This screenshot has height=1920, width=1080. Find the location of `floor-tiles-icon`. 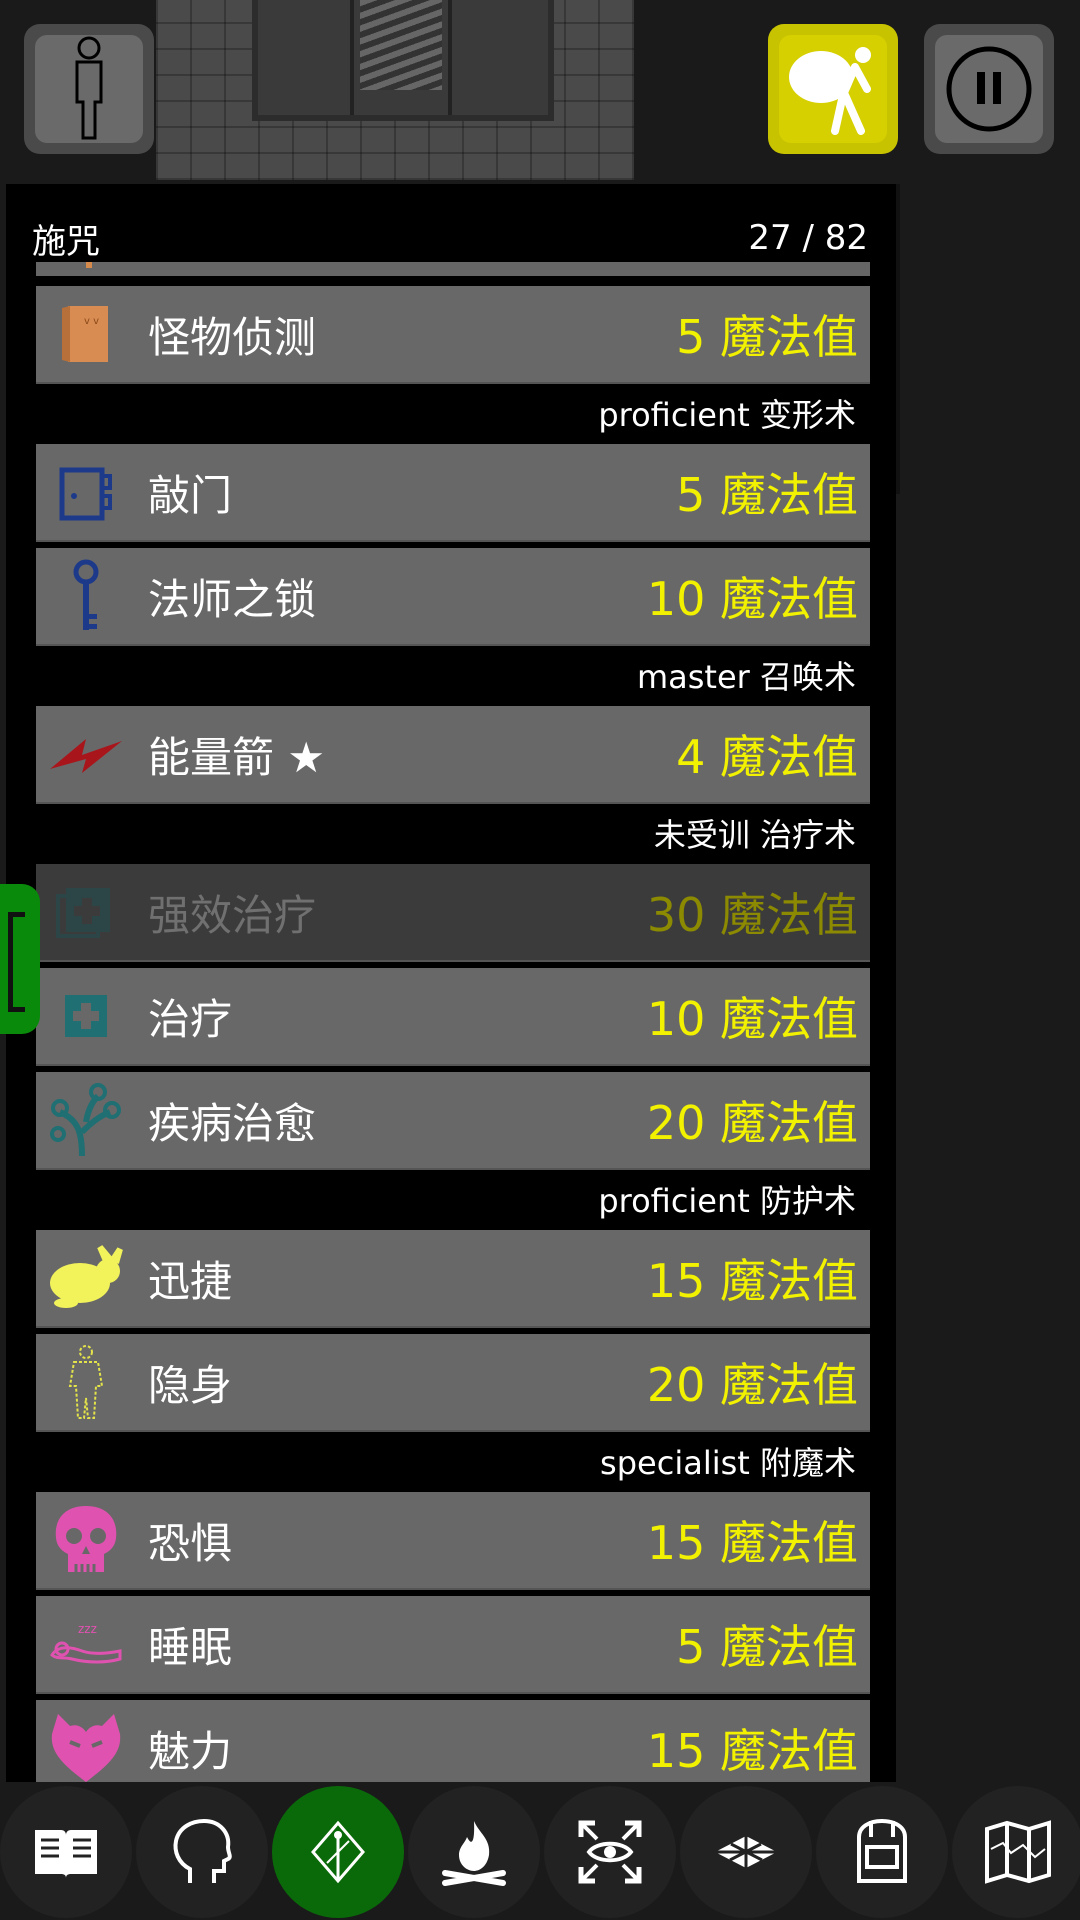

floor-tiles-icon is located at coordinates (746, 1852).